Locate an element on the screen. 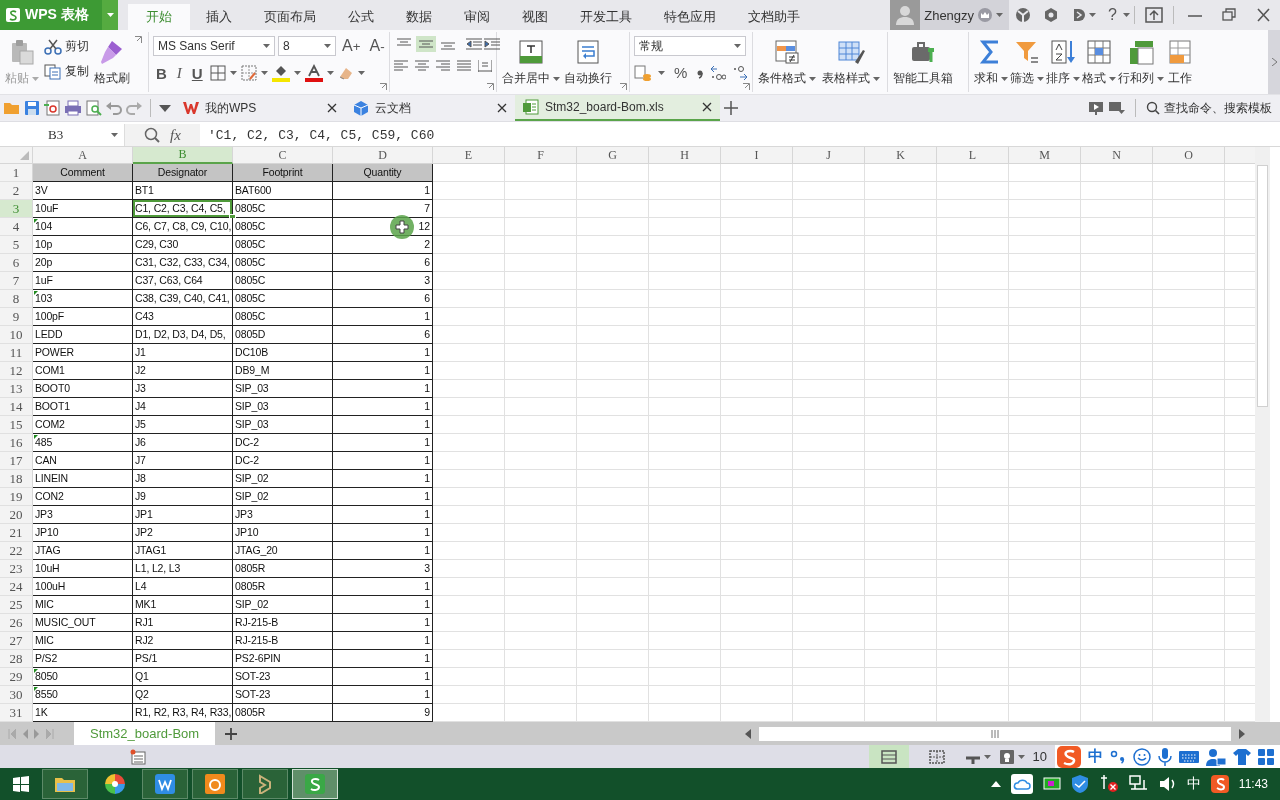  column-header: M is located at coordinates (1045, 155).